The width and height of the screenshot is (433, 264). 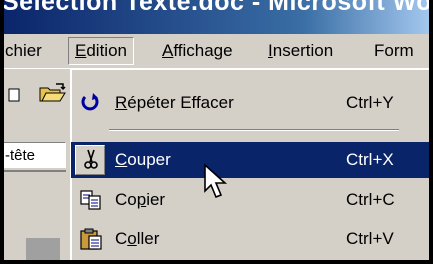 I want to click on copier-label-start: Co, so click(x=126, y=199).